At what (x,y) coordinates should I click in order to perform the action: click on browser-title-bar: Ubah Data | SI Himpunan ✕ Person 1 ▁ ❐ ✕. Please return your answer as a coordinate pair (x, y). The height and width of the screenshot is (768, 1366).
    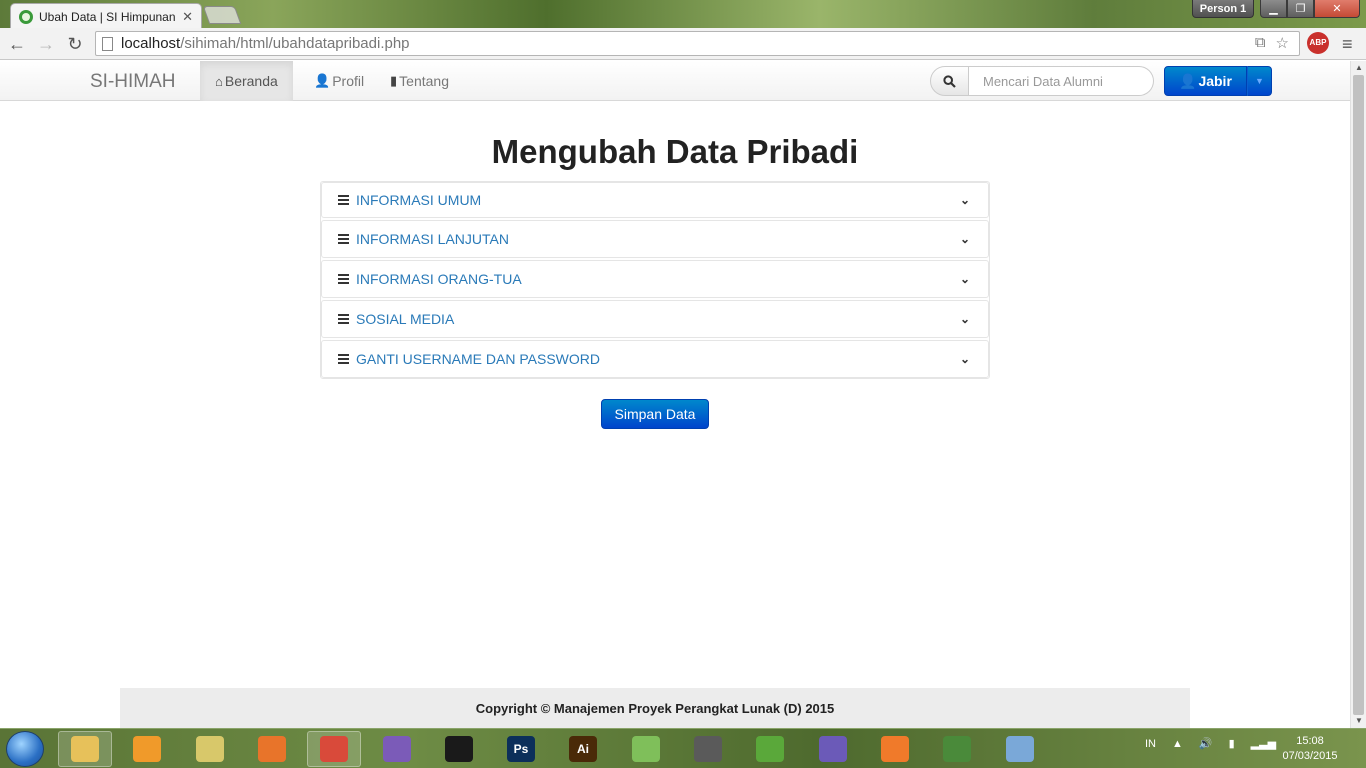
    Looking at the image, I should click on (683, 14).